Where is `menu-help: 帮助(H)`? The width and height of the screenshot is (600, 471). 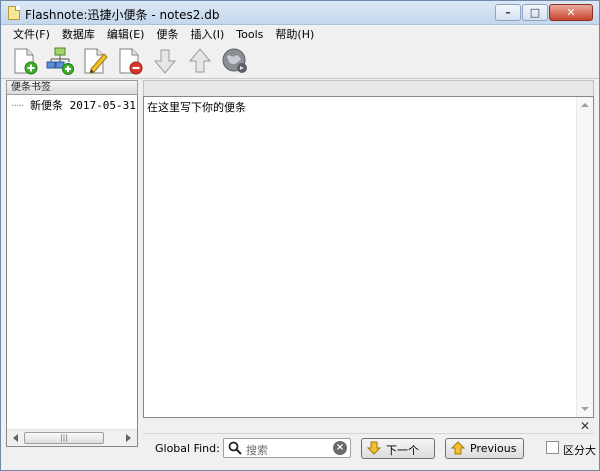
menu-help: 帮助(H) is located at coordinates (294, 34).